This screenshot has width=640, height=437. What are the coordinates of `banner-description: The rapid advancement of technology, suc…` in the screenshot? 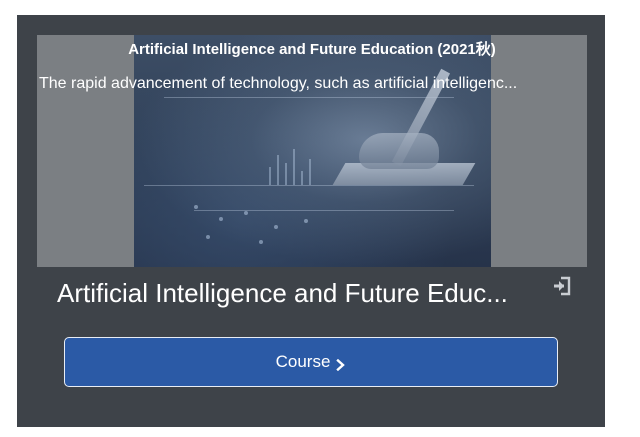 It's located at (278, 83).